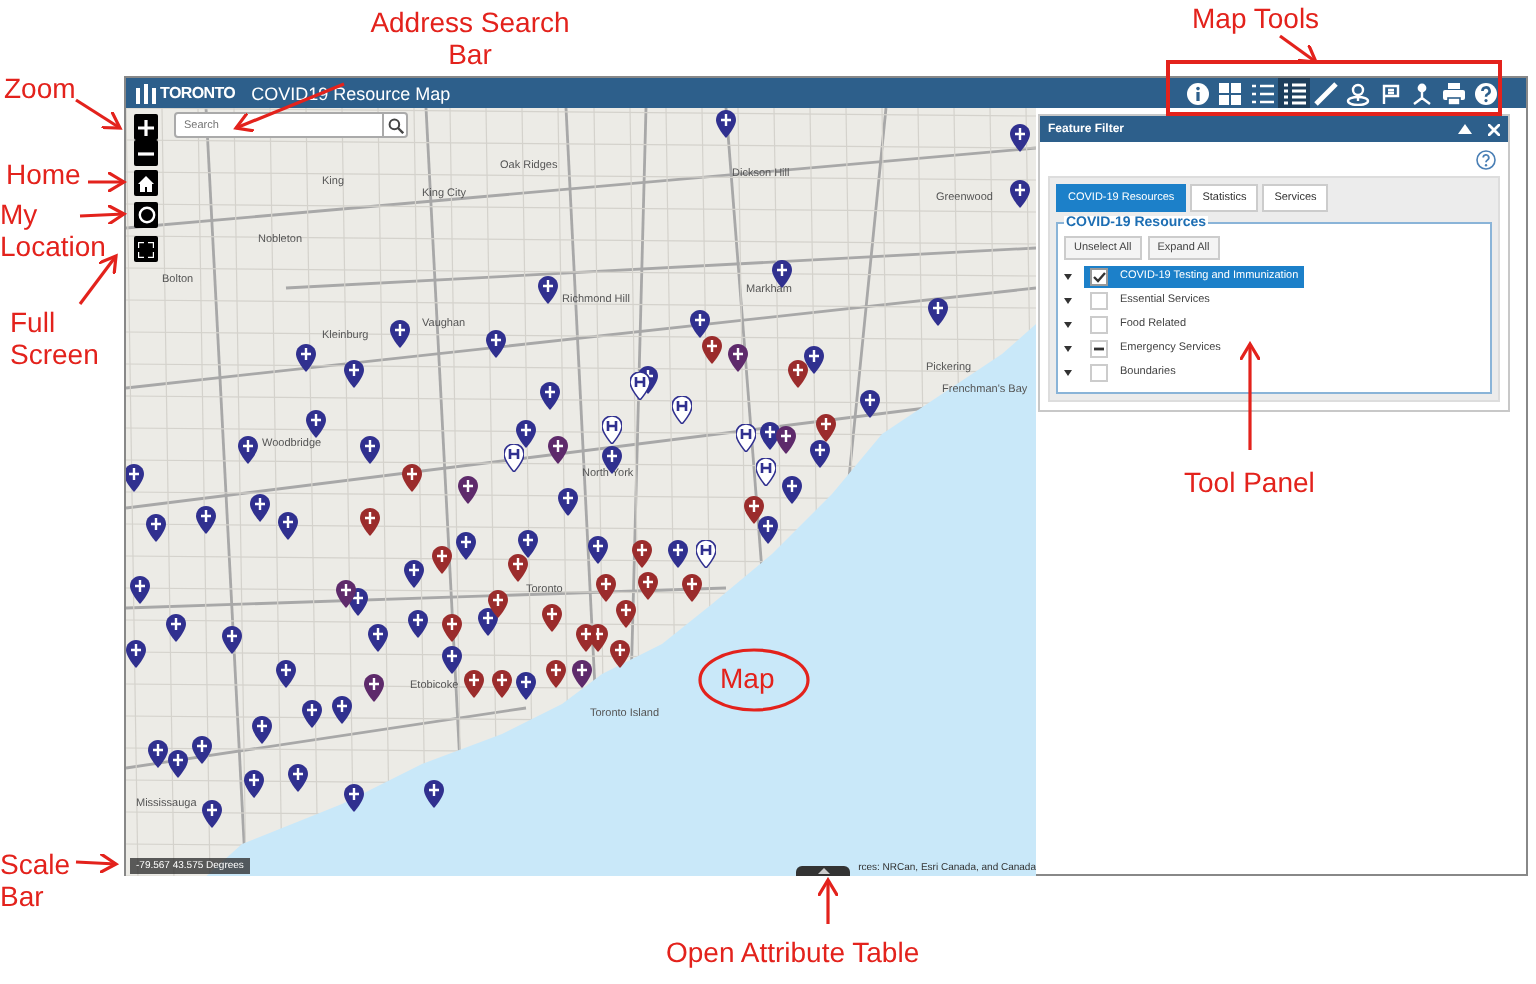 The image size is (1536, 984). Describe the element at coordinates (146, 249) in the screenshot. I see `full-screen-button` at that location.